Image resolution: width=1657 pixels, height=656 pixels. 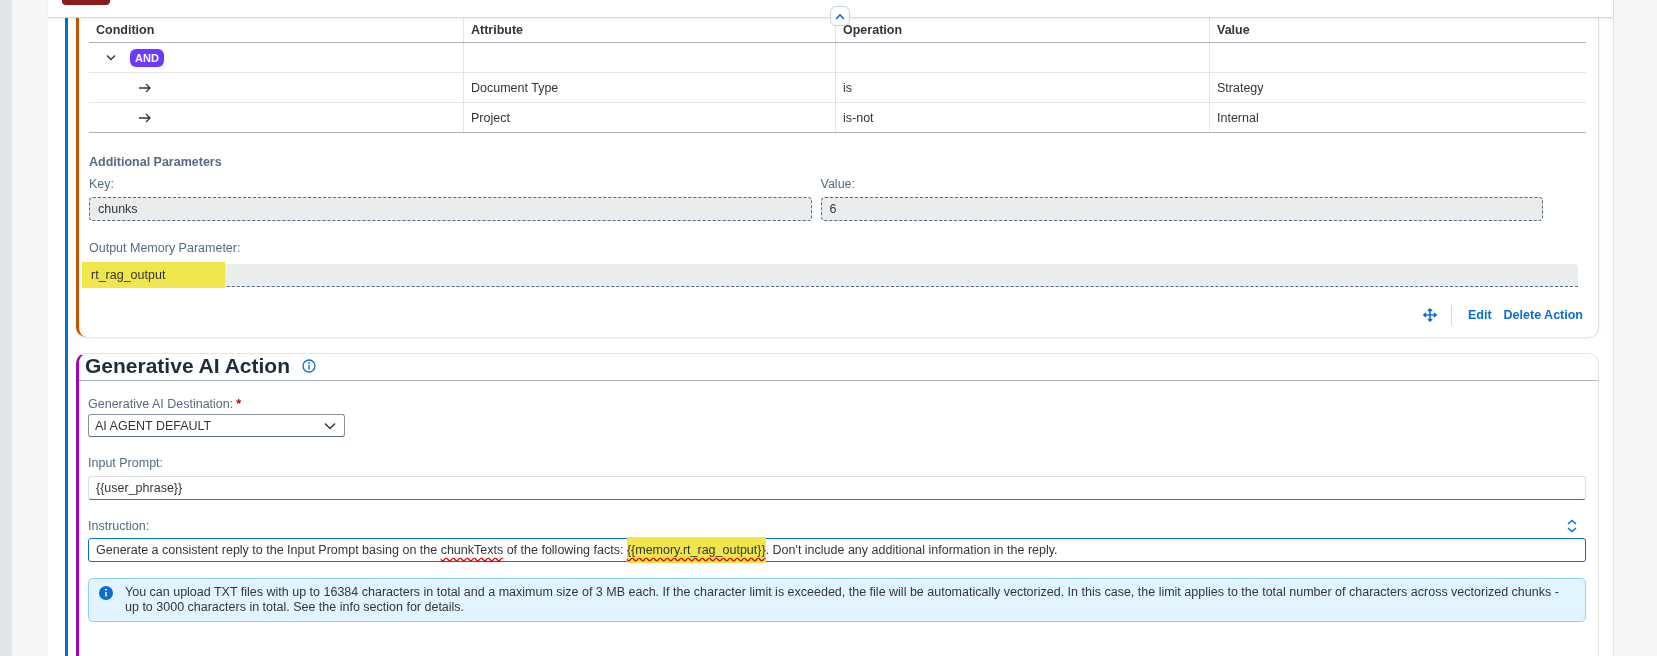 I want to click on table-cell: Project, so click(x=490, y=117).